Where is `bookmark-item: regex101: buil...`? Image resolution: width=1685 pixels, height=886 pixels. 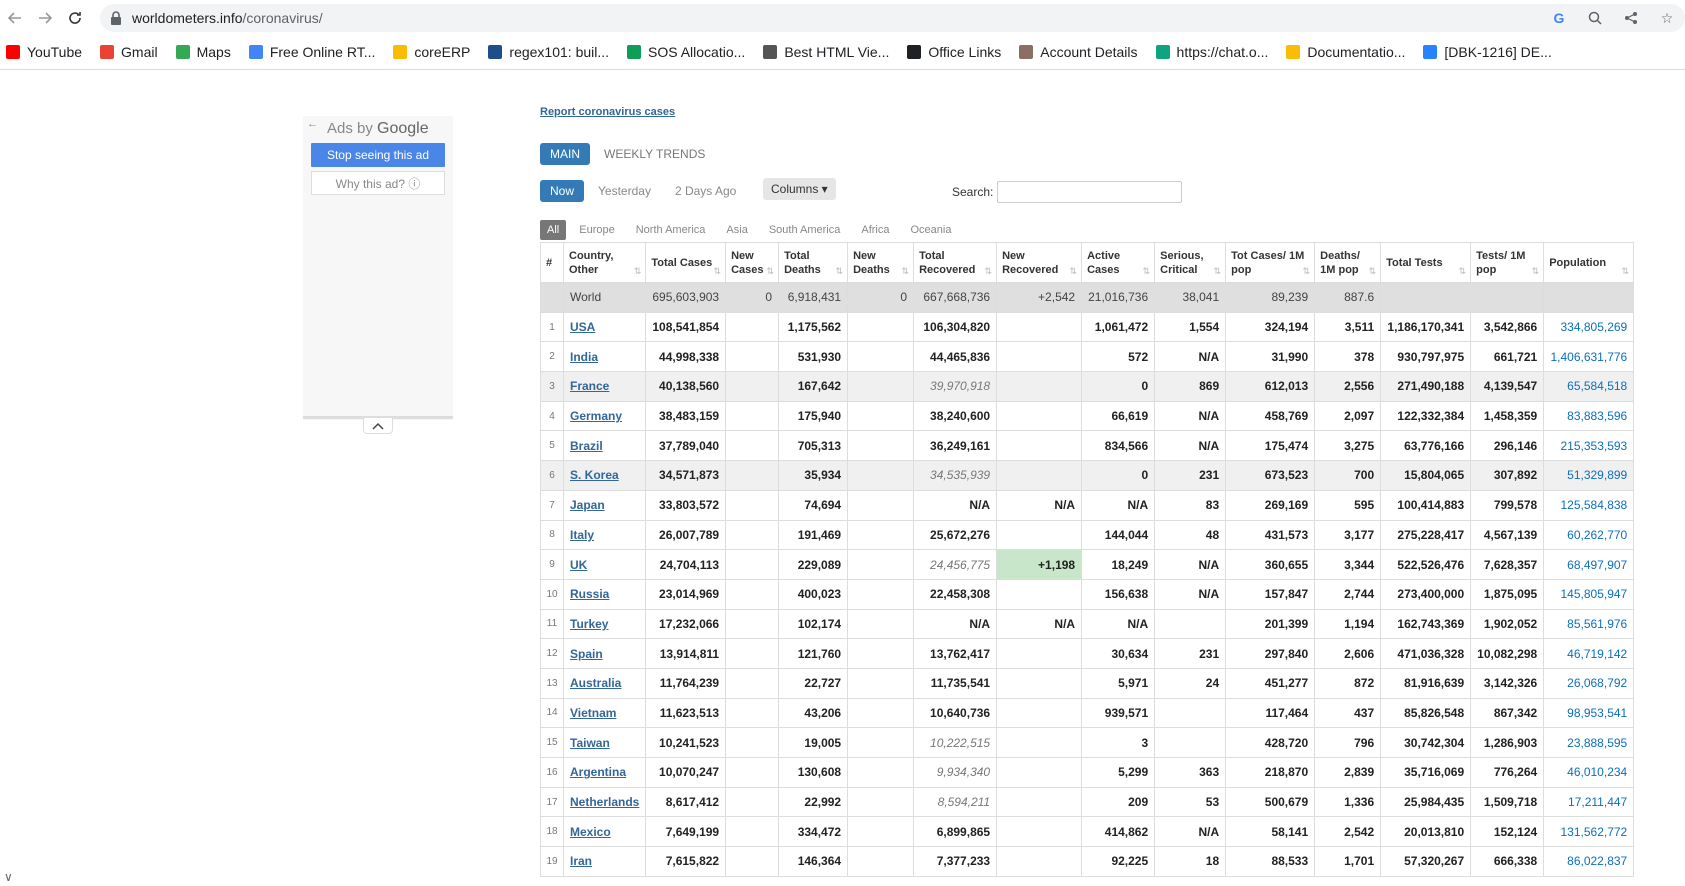
bookmark-item: regex101: buil... is located at coordinates (548, 52).